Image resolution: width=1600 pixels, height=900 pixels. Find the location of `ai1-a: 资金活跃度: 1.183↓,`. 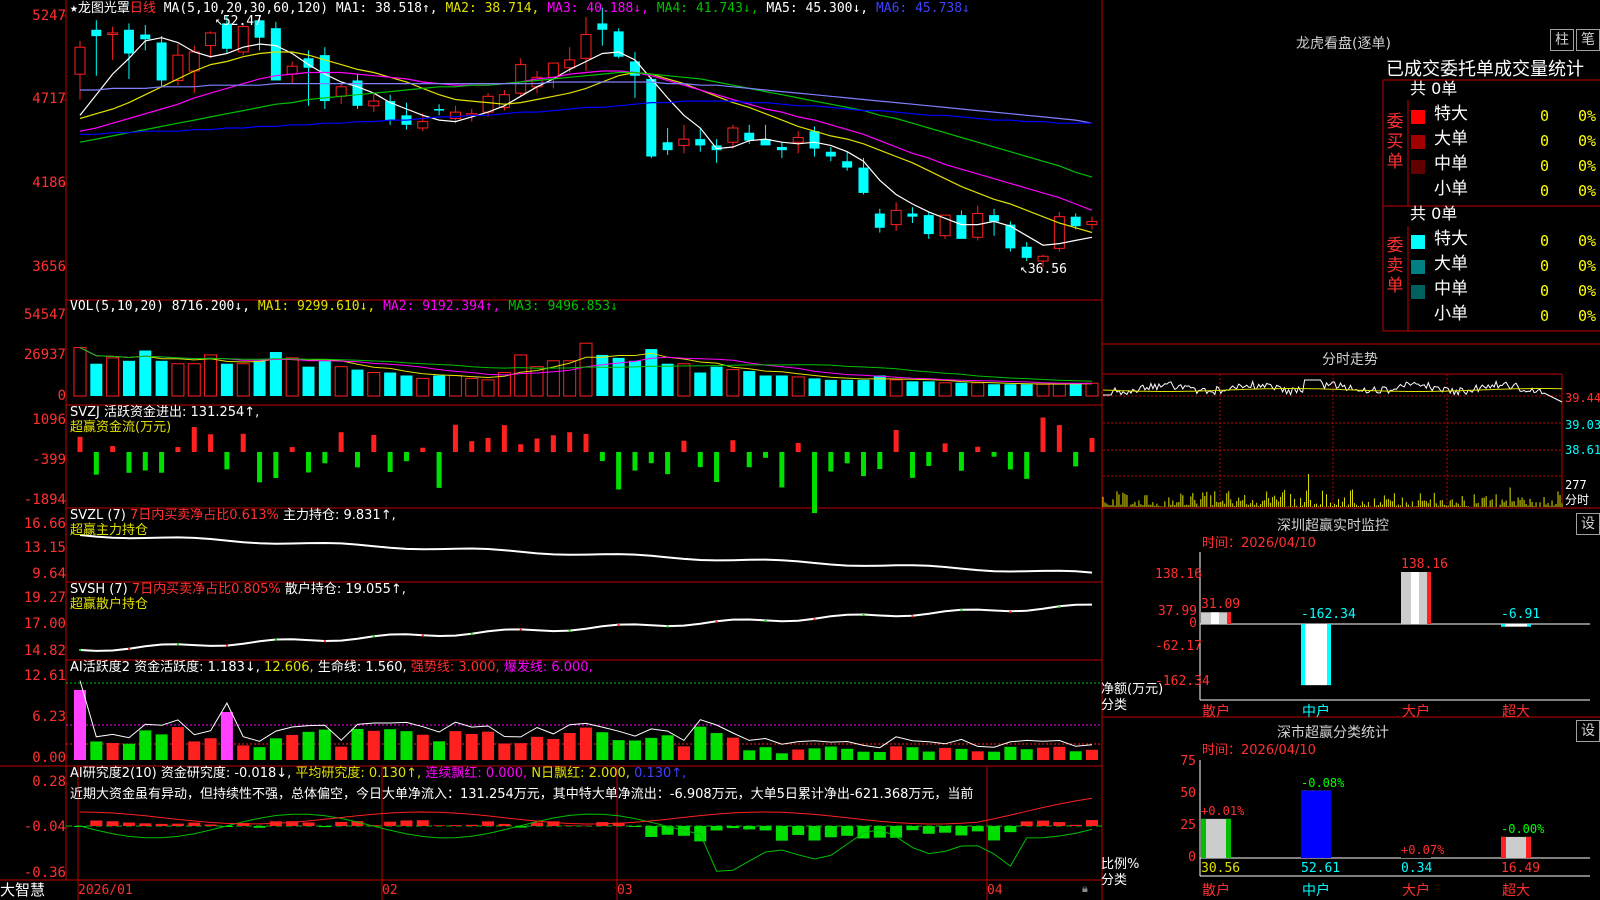

ai1-a: 资金活跃度: 1.183↓, is located at coordinates (197, 667).